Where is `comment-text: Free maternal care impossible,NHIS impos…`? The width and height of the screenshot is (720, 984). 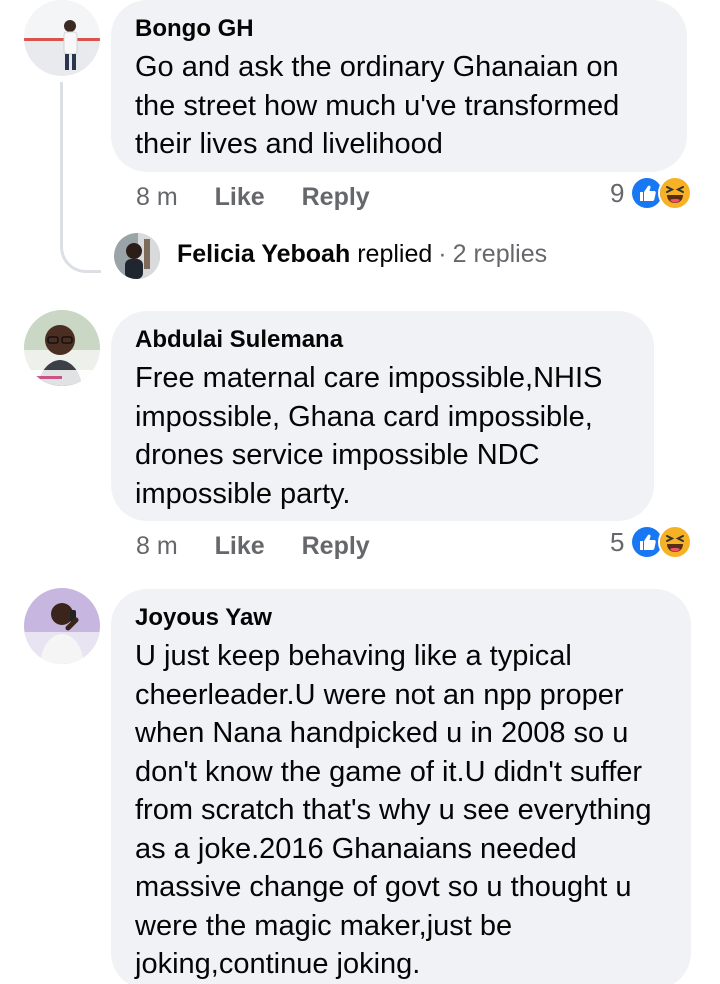 comment-text: Free maternal care impossible,NHIS impos… is located at coordinates (369, 436).